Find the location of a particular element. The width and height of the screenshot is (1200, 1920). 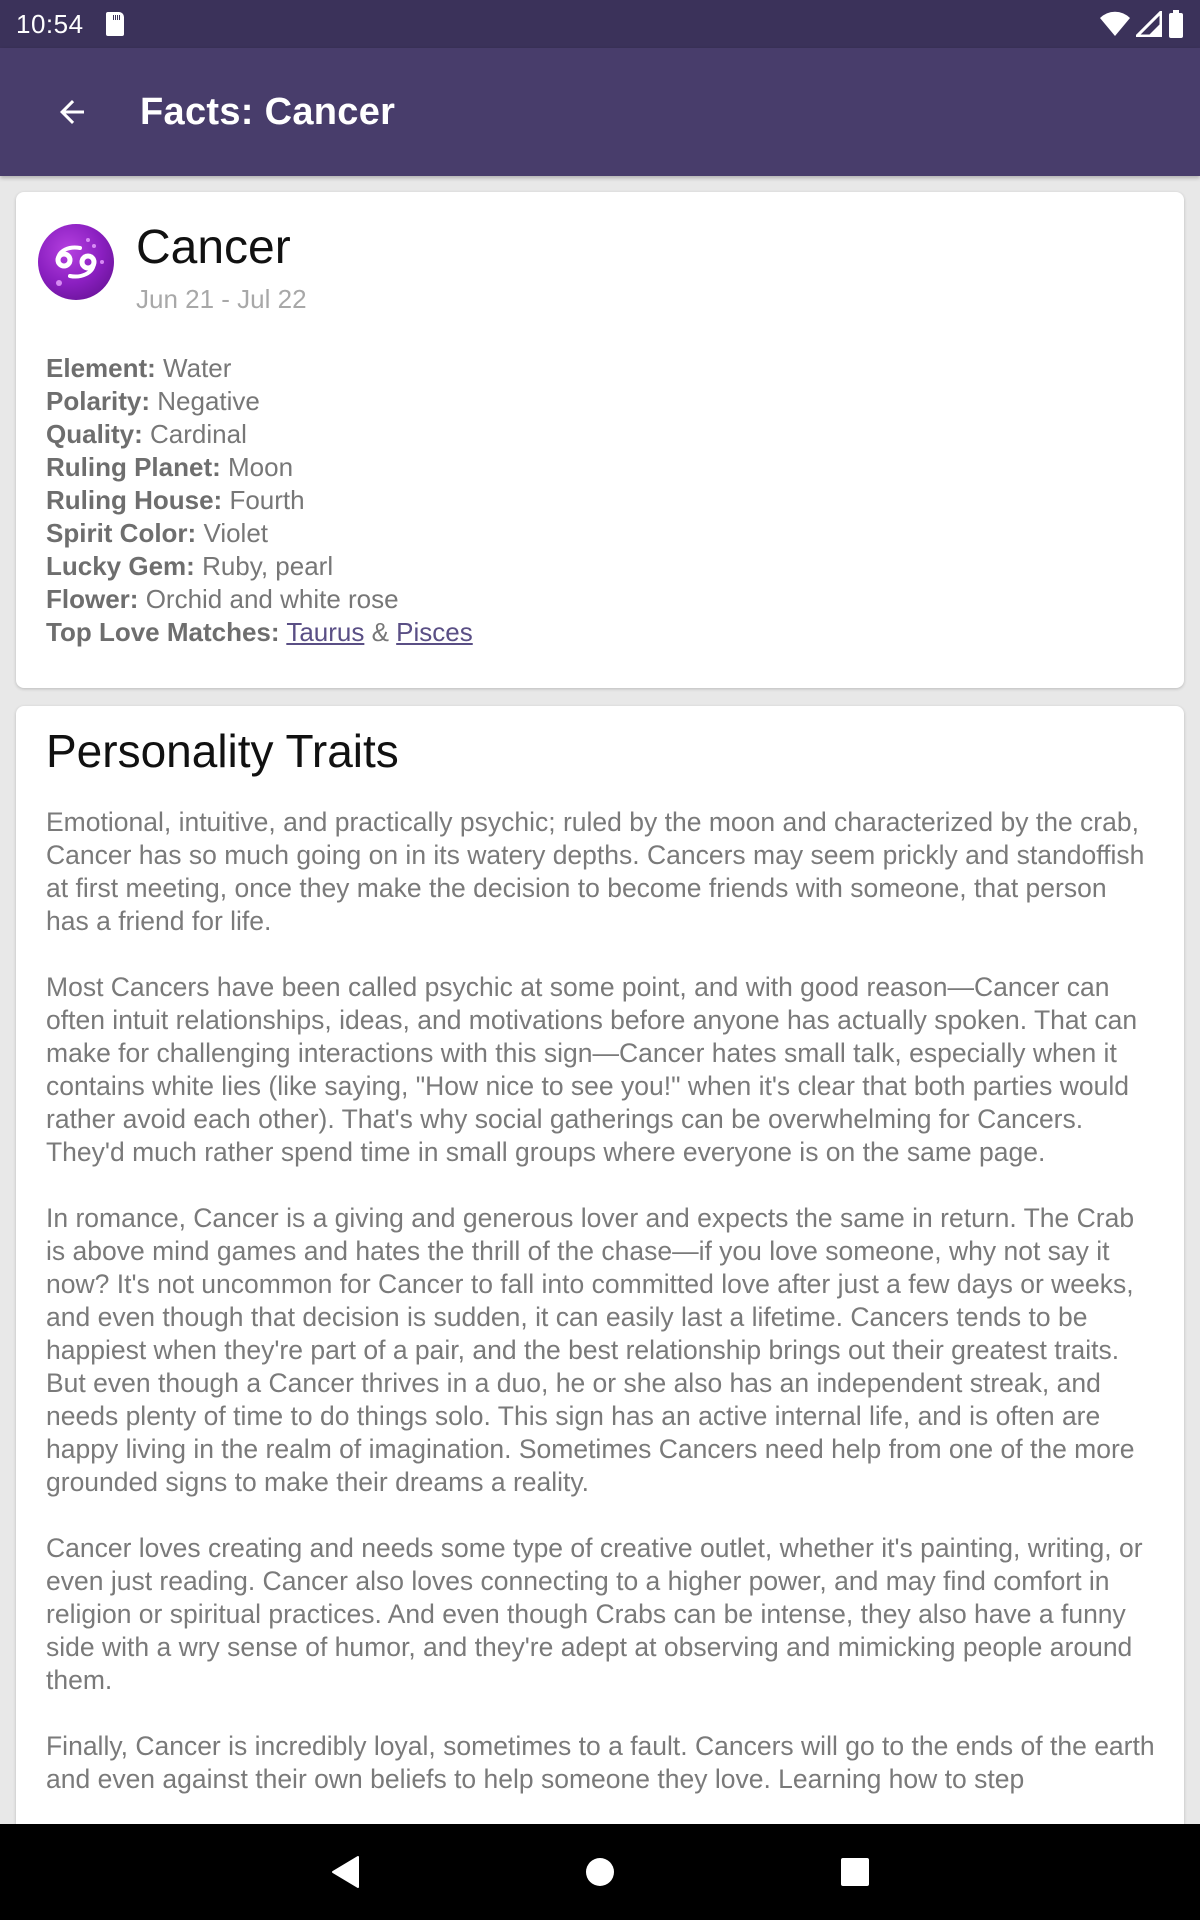

love-match-pisces-link: Pisces is located at coordinates (434, 632).